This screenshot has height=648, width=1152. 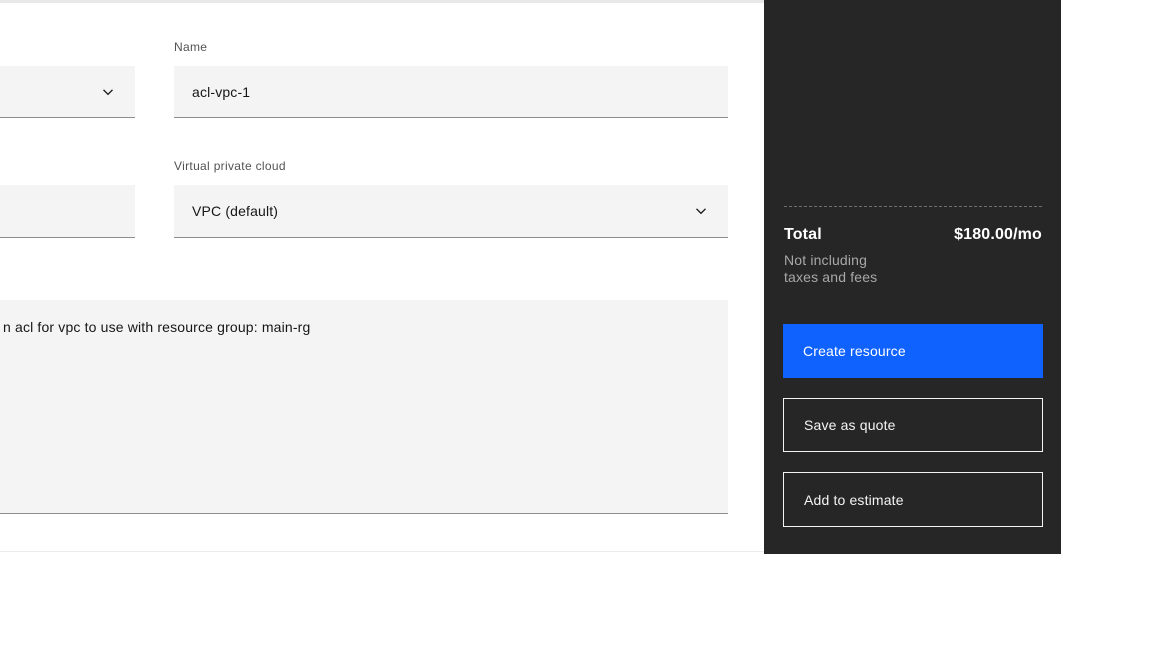 I want to click on left-dropdown-truncated, so click(x=67, y=92).